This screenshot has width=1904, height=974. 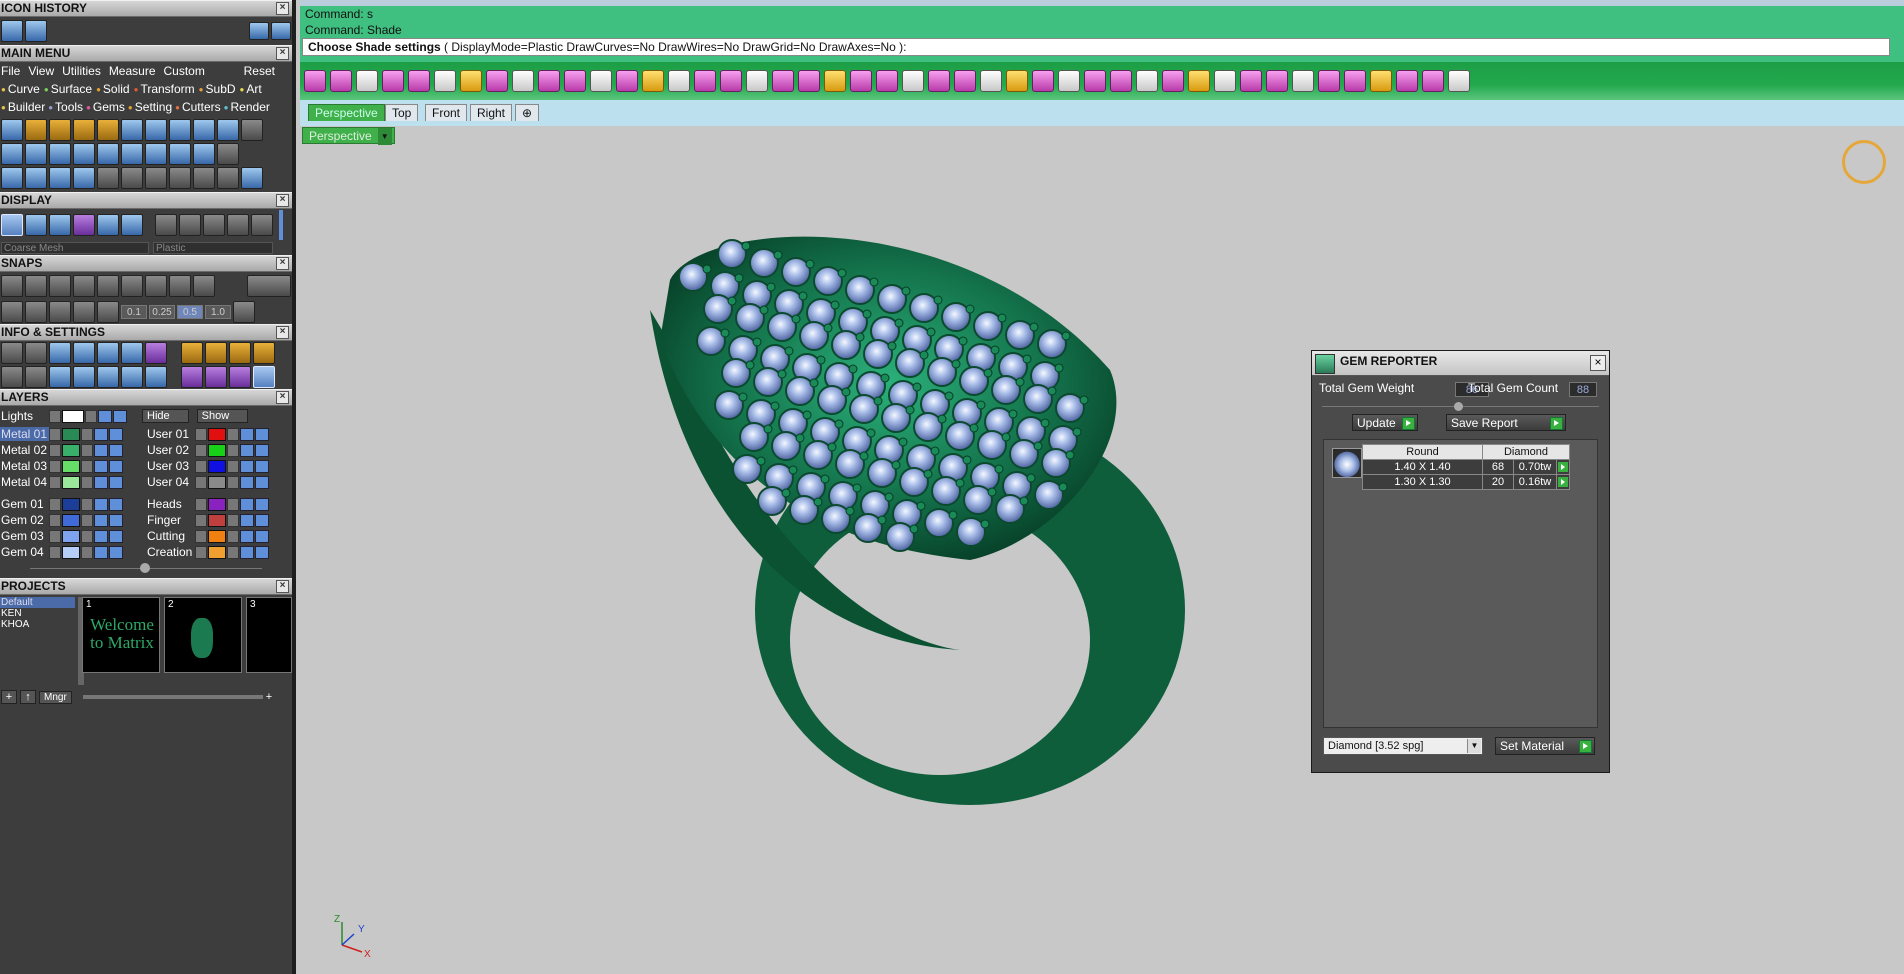 I want to click on mesh-dropdown: Coarse Mesh, so click(x=75, y=248).